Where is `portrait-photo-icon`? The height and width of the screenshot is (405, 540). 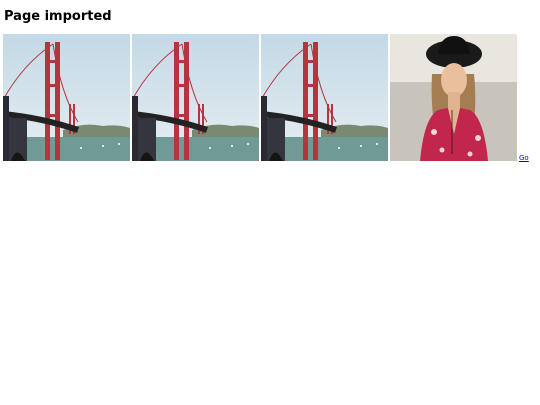 portrait-photo-icon is located at coordinates (453, 97).